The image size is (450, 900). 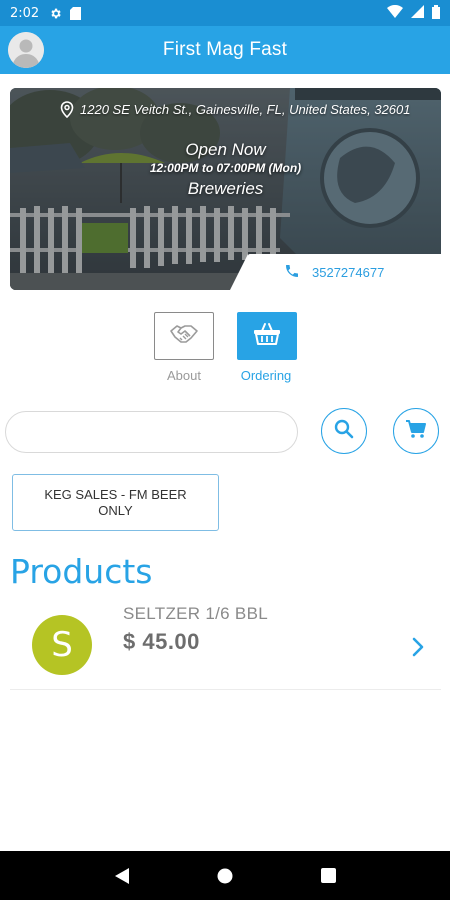 I want to click on handshake-icon, so click(x=184, y=336).